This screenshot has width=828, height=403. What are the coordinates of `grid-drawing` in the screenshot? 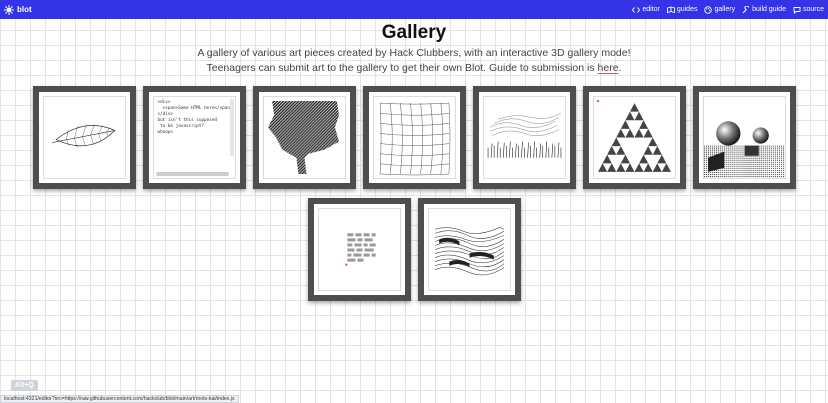 It's located at (414, 139).